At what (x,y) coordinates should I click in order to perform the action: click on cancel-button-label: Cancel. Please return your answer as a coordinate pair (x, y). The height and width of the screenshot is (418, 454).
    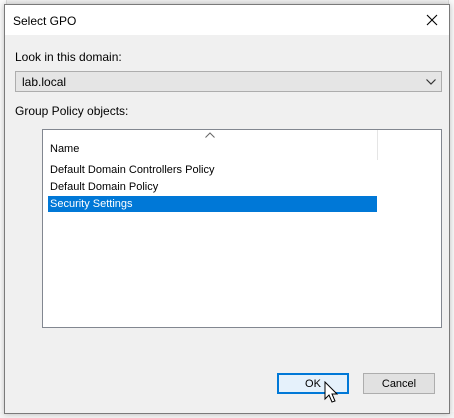
    Looking at the image, I should click on (399, 383).